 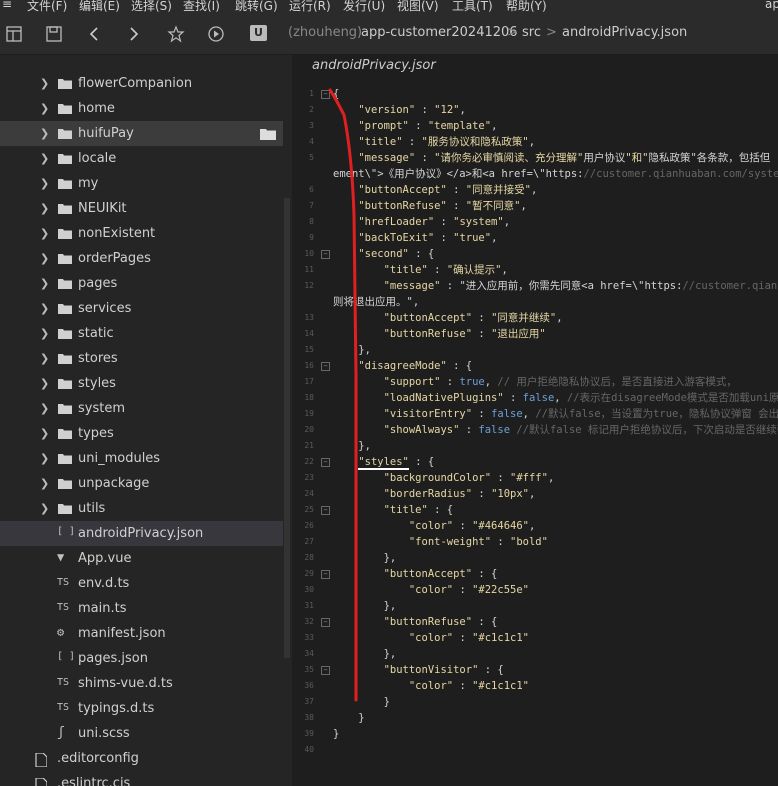 I want to click on menu-item: 发行(U), so click(x=364, y=7).